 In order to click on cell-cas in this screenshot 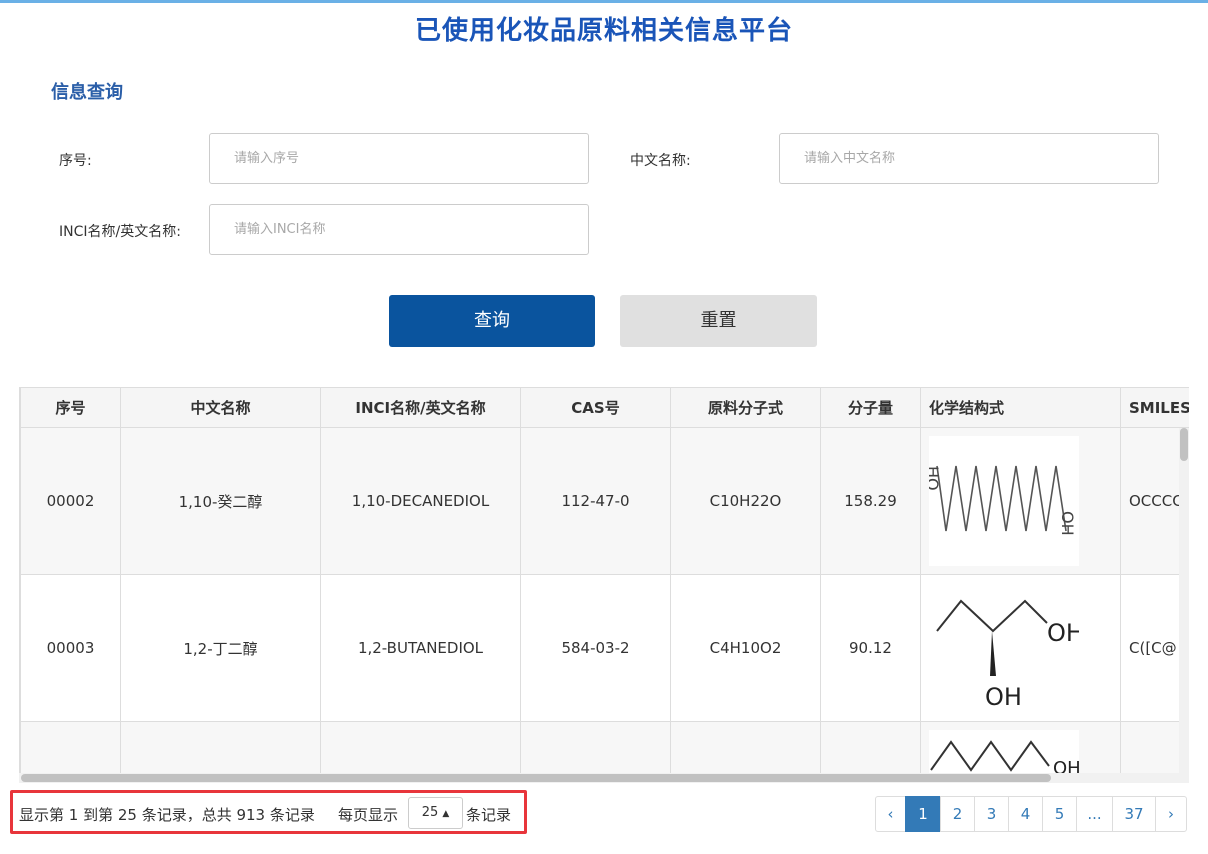, I will do `click(595, 748)`.